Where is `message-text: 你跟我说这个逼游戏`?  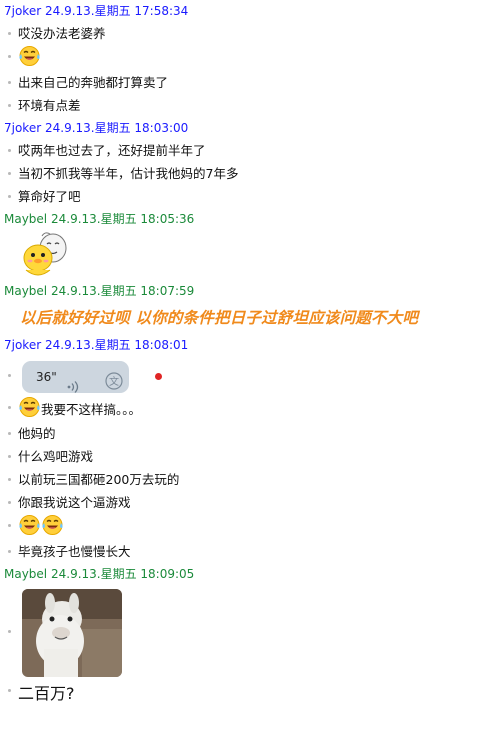
message-text: 你跟我说这个逼游戏 is located at coordinates (74, 502).